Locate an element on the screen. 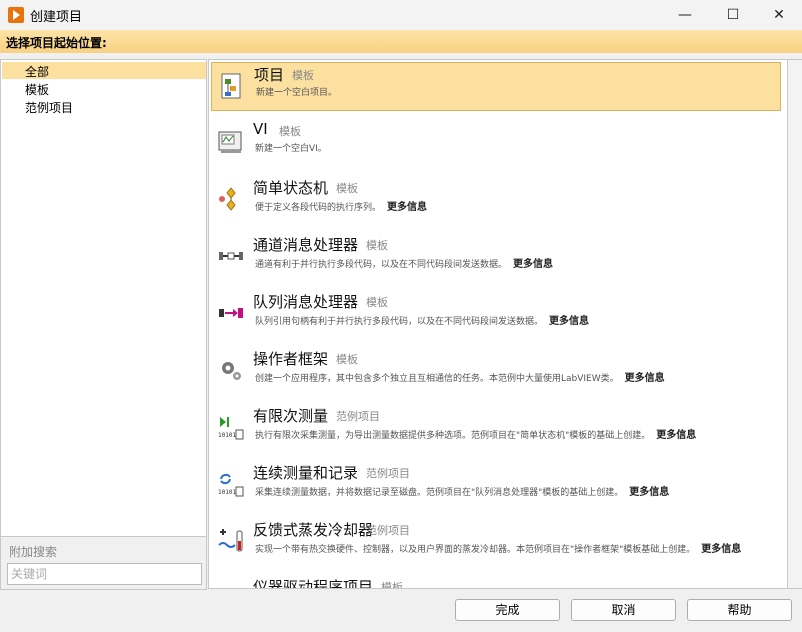 Image resolution: width=802 pixels, height=632 pixels. category-item-sample-projects: 范例项目 is located at coordinates (104, 106).